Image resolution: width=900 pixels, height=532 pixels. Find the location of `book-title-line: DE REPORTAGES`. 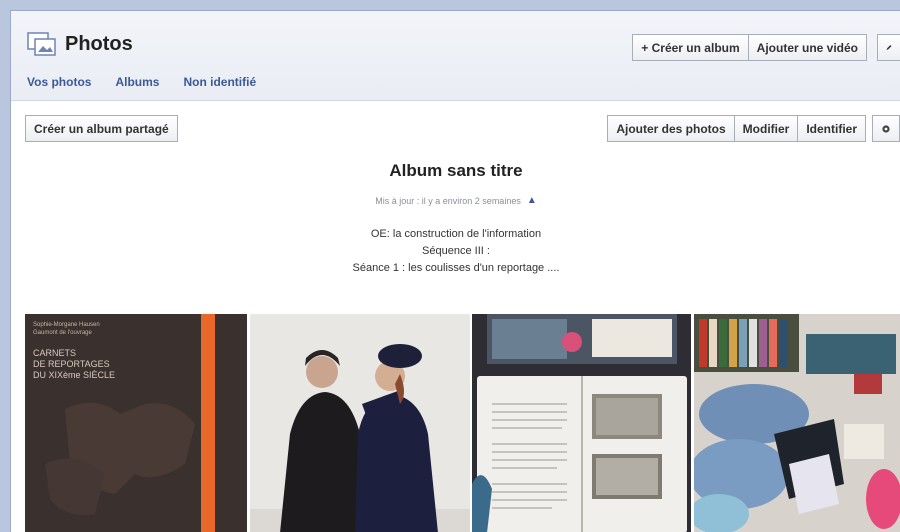

book-title-line: DE REPORTAGES is located at coordinates (71, 364).